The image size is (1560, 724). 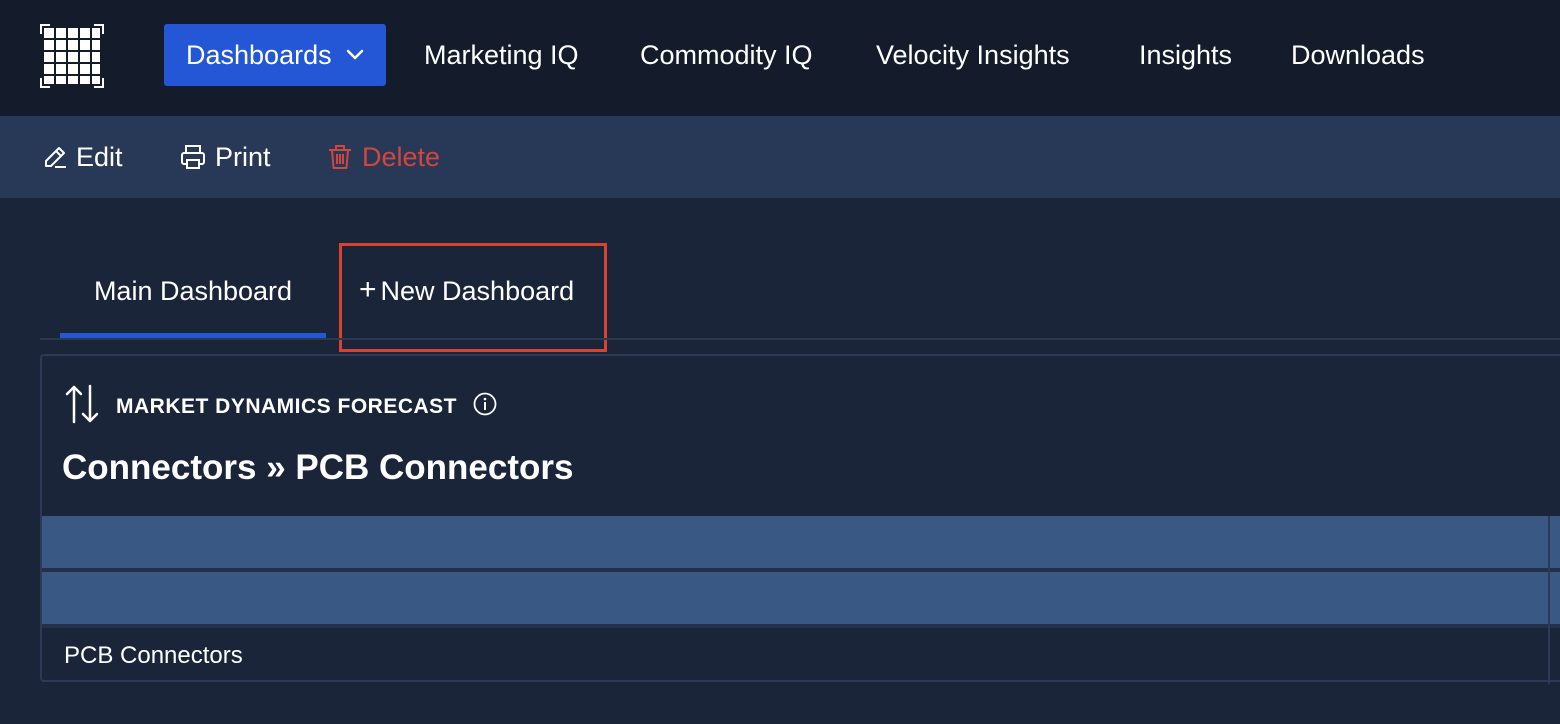 I want to click on nav-velocity-insights: Velocity Insights, so click(x=973, y=55).